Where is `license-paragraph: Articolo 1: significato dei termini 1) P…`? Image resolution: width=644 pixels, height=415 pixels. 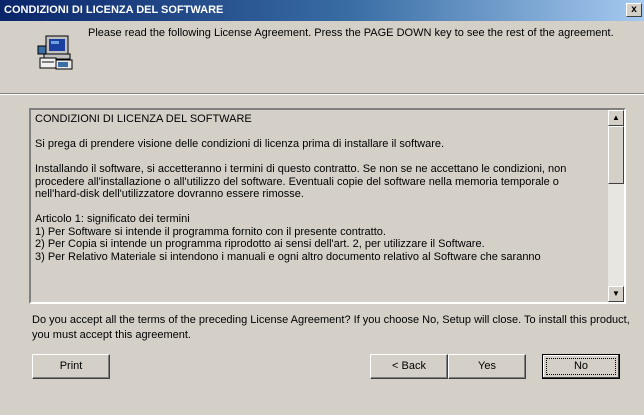
license-paragraph: Articolo 1: significato dei termini 1) P… is located at coordinates (288, 238).